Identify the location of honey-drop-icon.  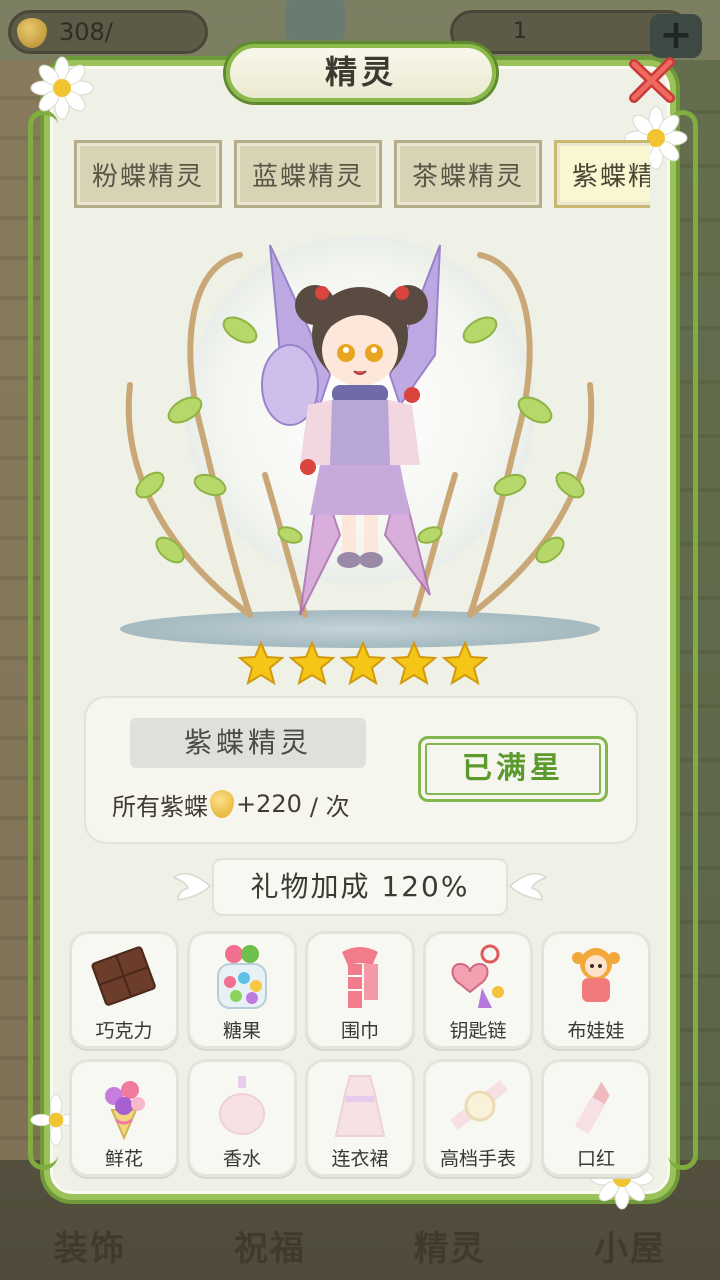
(222, 804).